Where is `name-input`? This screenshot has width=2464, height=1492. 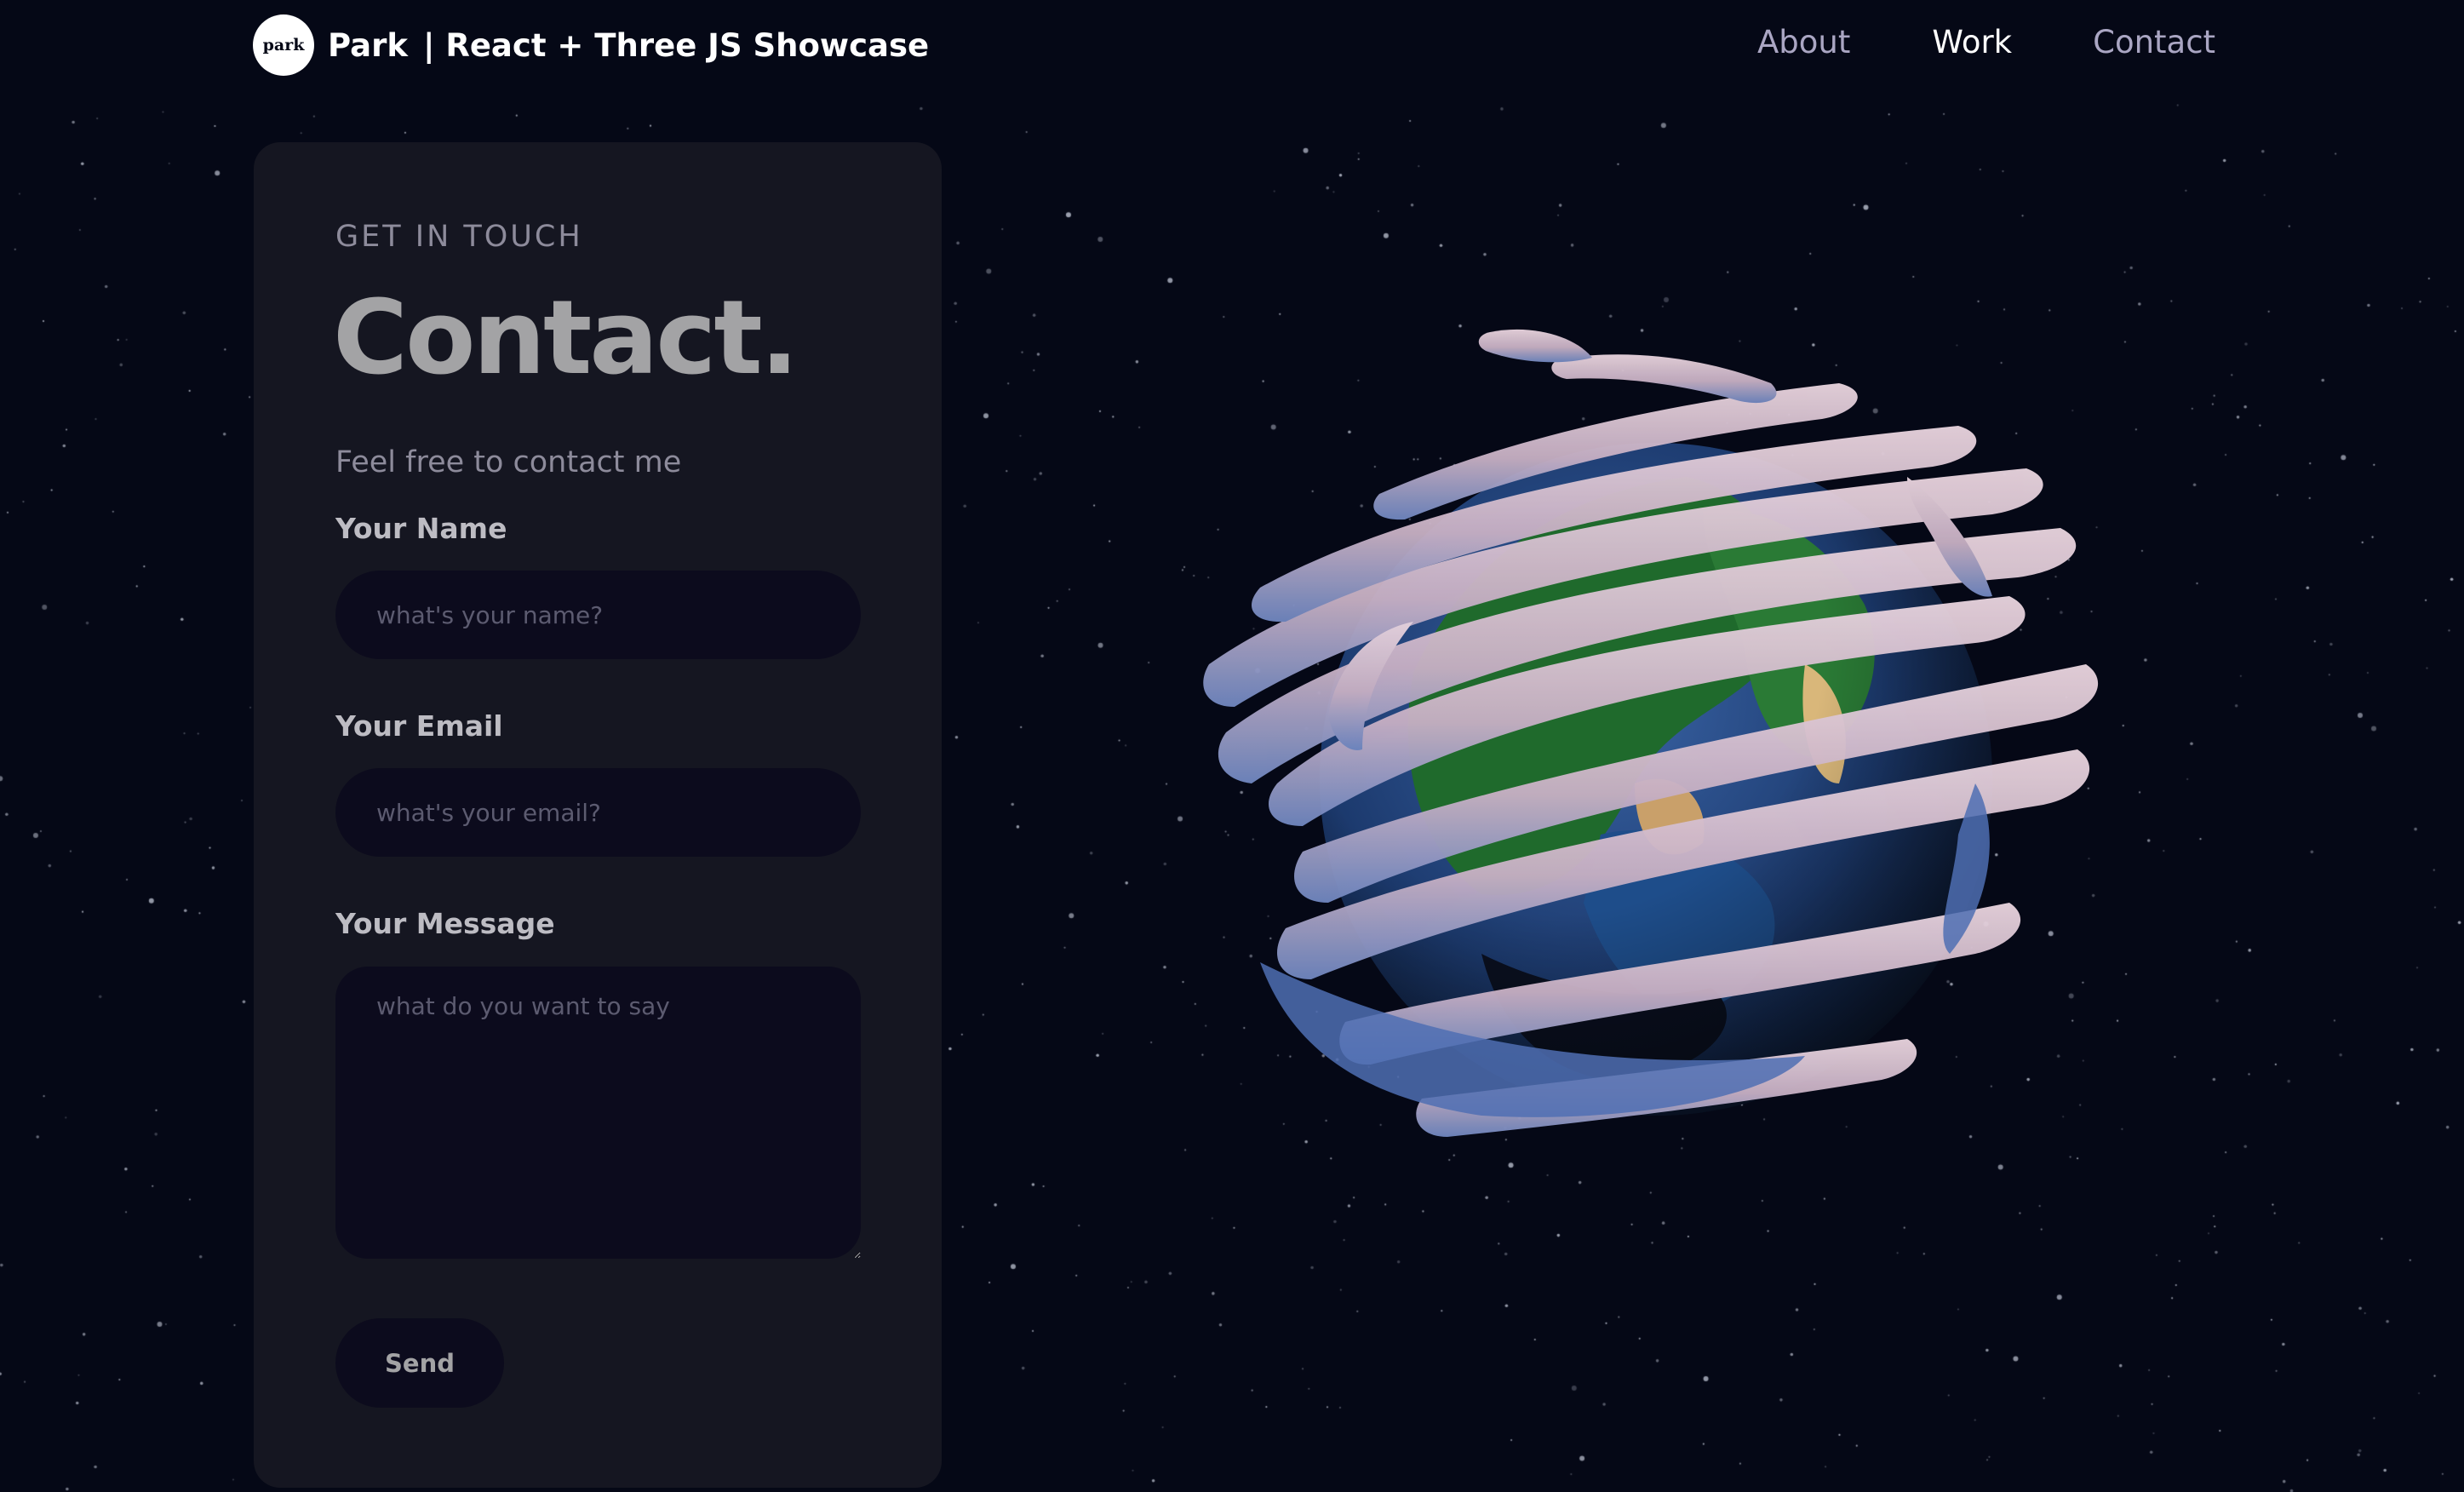 name-input is located at coordinates (598, 615).